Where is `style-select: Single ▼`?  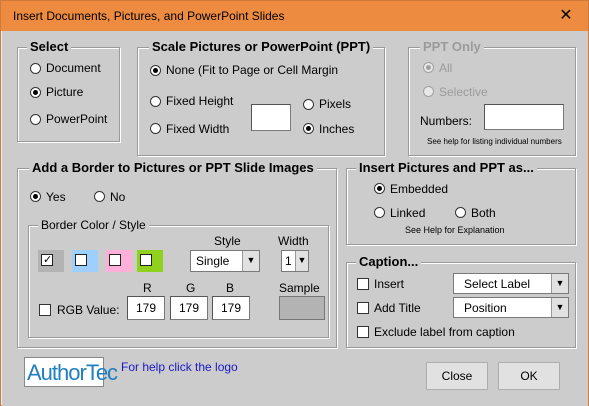 style-select: Single ▼ is located at coordinates (225, 261).